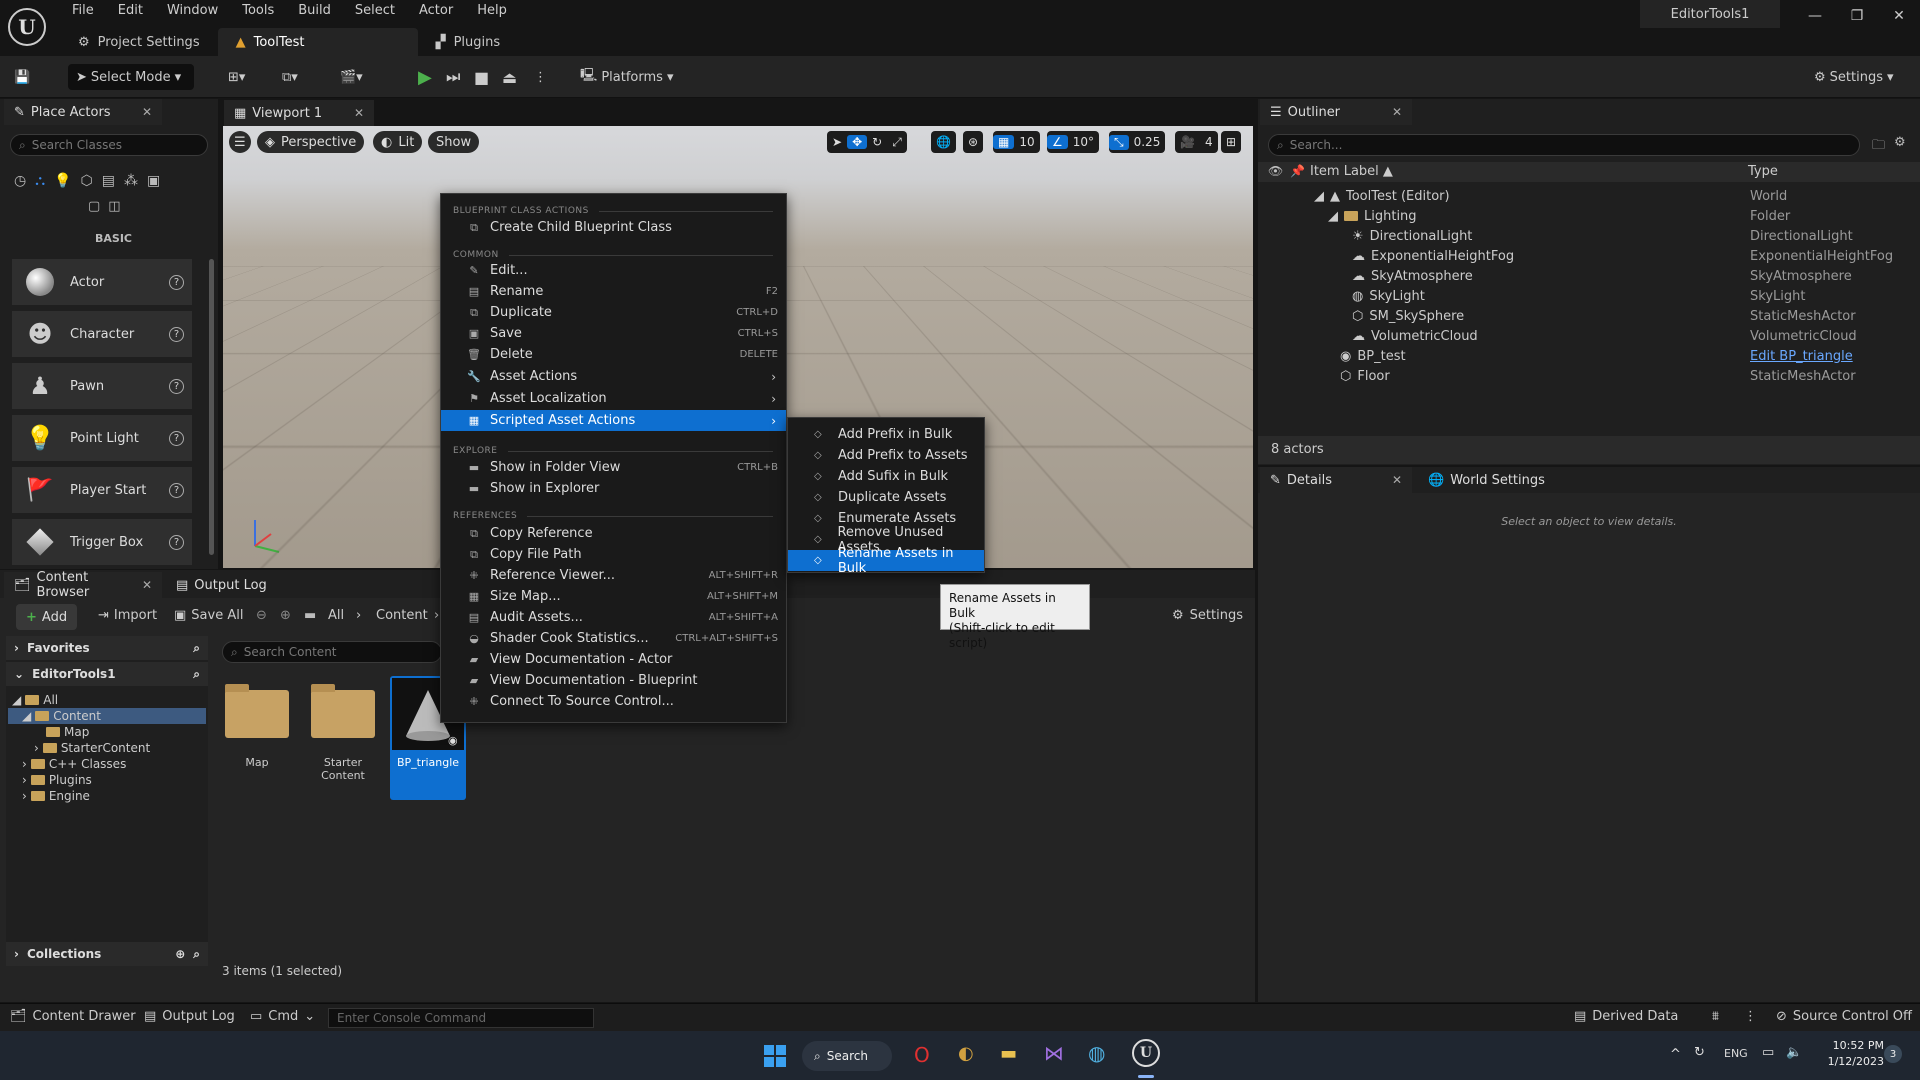  Describe the element at coordinates (290, 77) in the screenshot. I see `blueprint-icon: ⧉▾` at that location.